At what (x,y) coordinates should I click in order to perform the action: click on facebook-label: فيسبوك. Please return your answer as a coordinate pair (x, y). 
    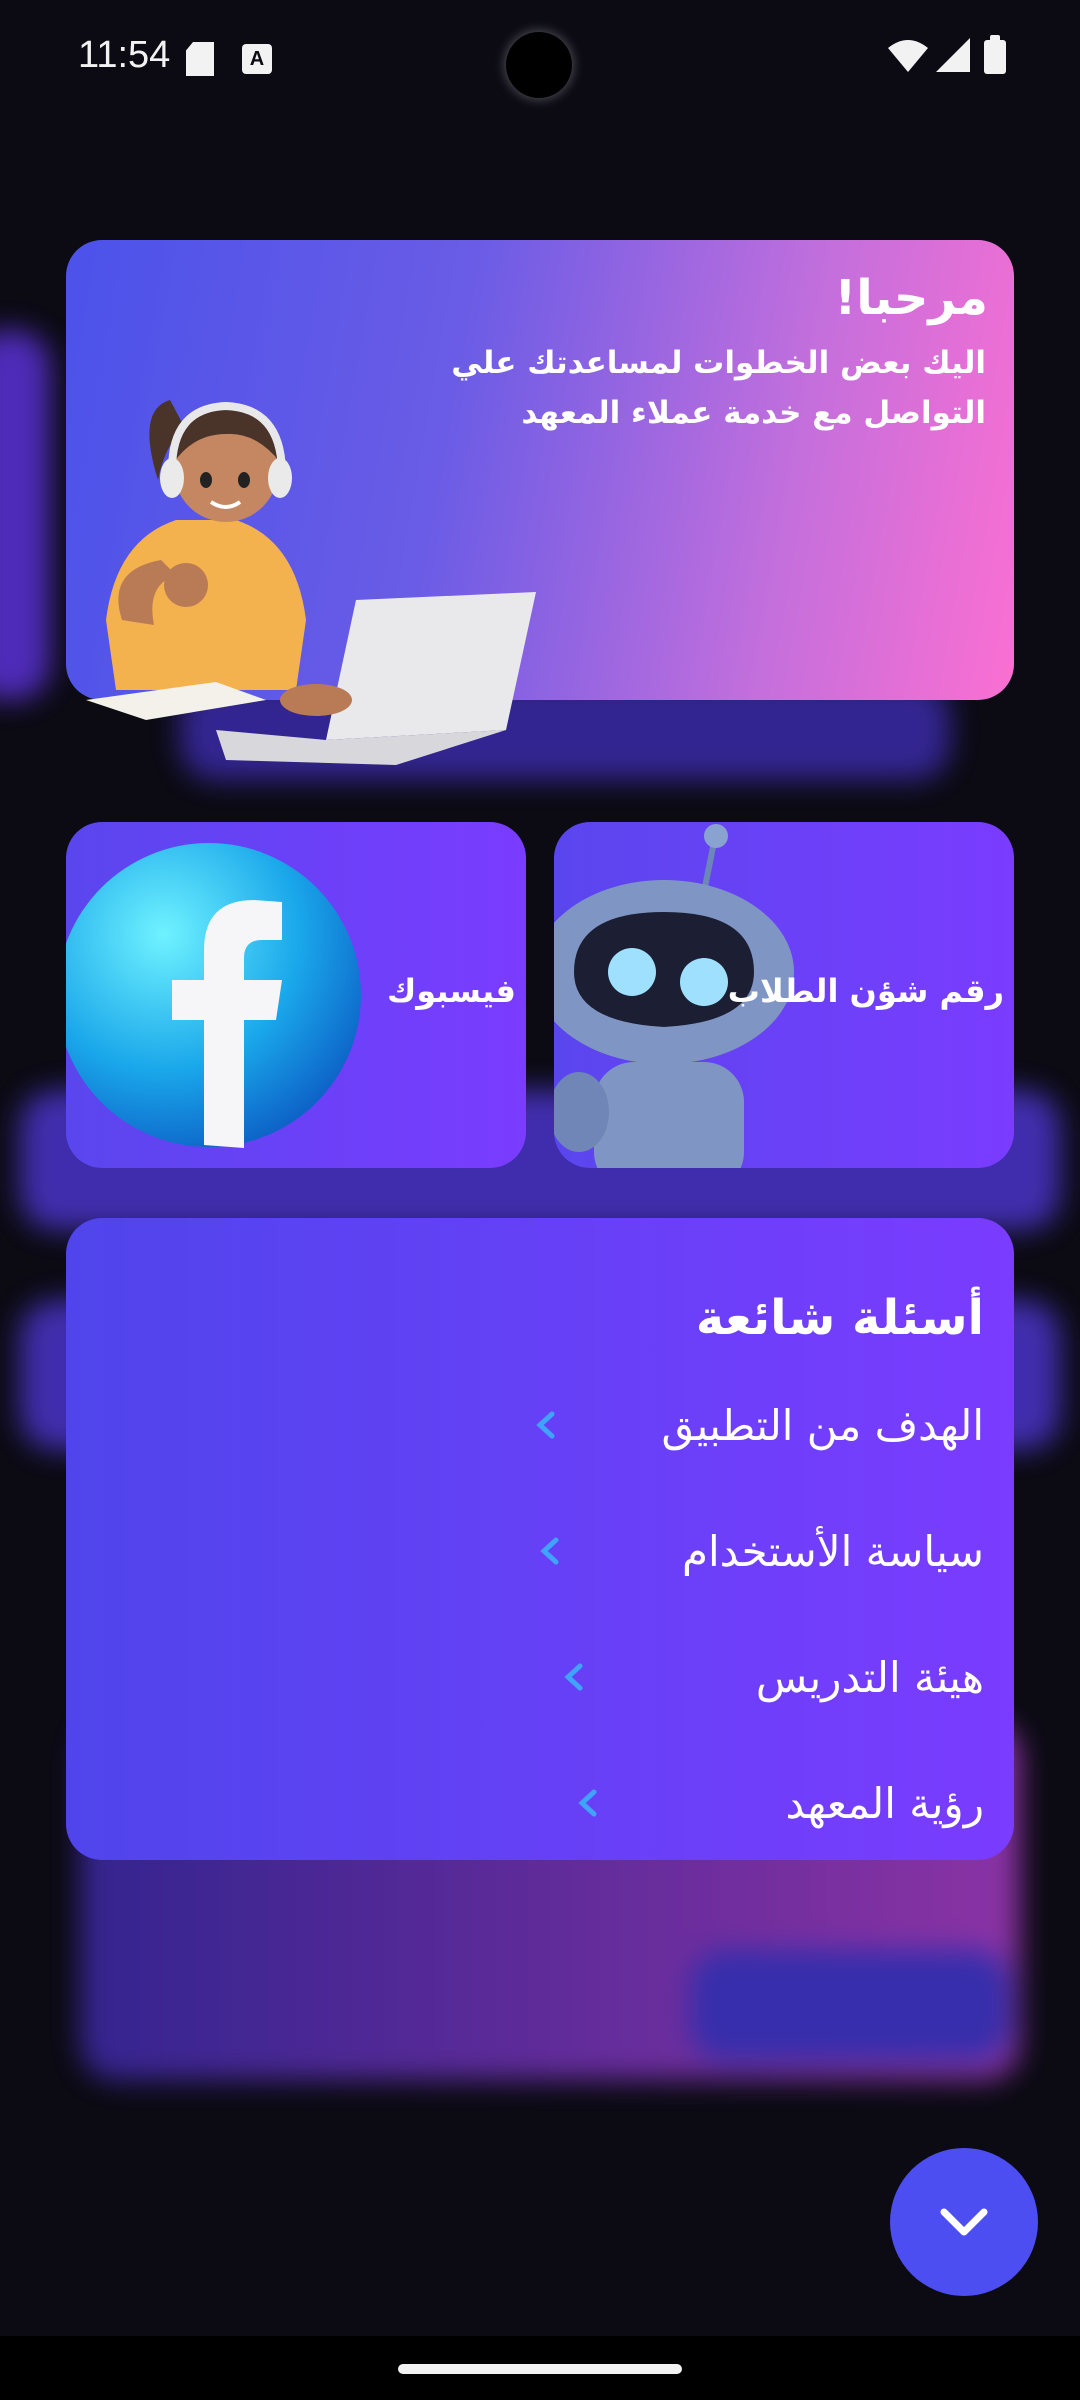
    Looking at the image, I should click on (451, 991).